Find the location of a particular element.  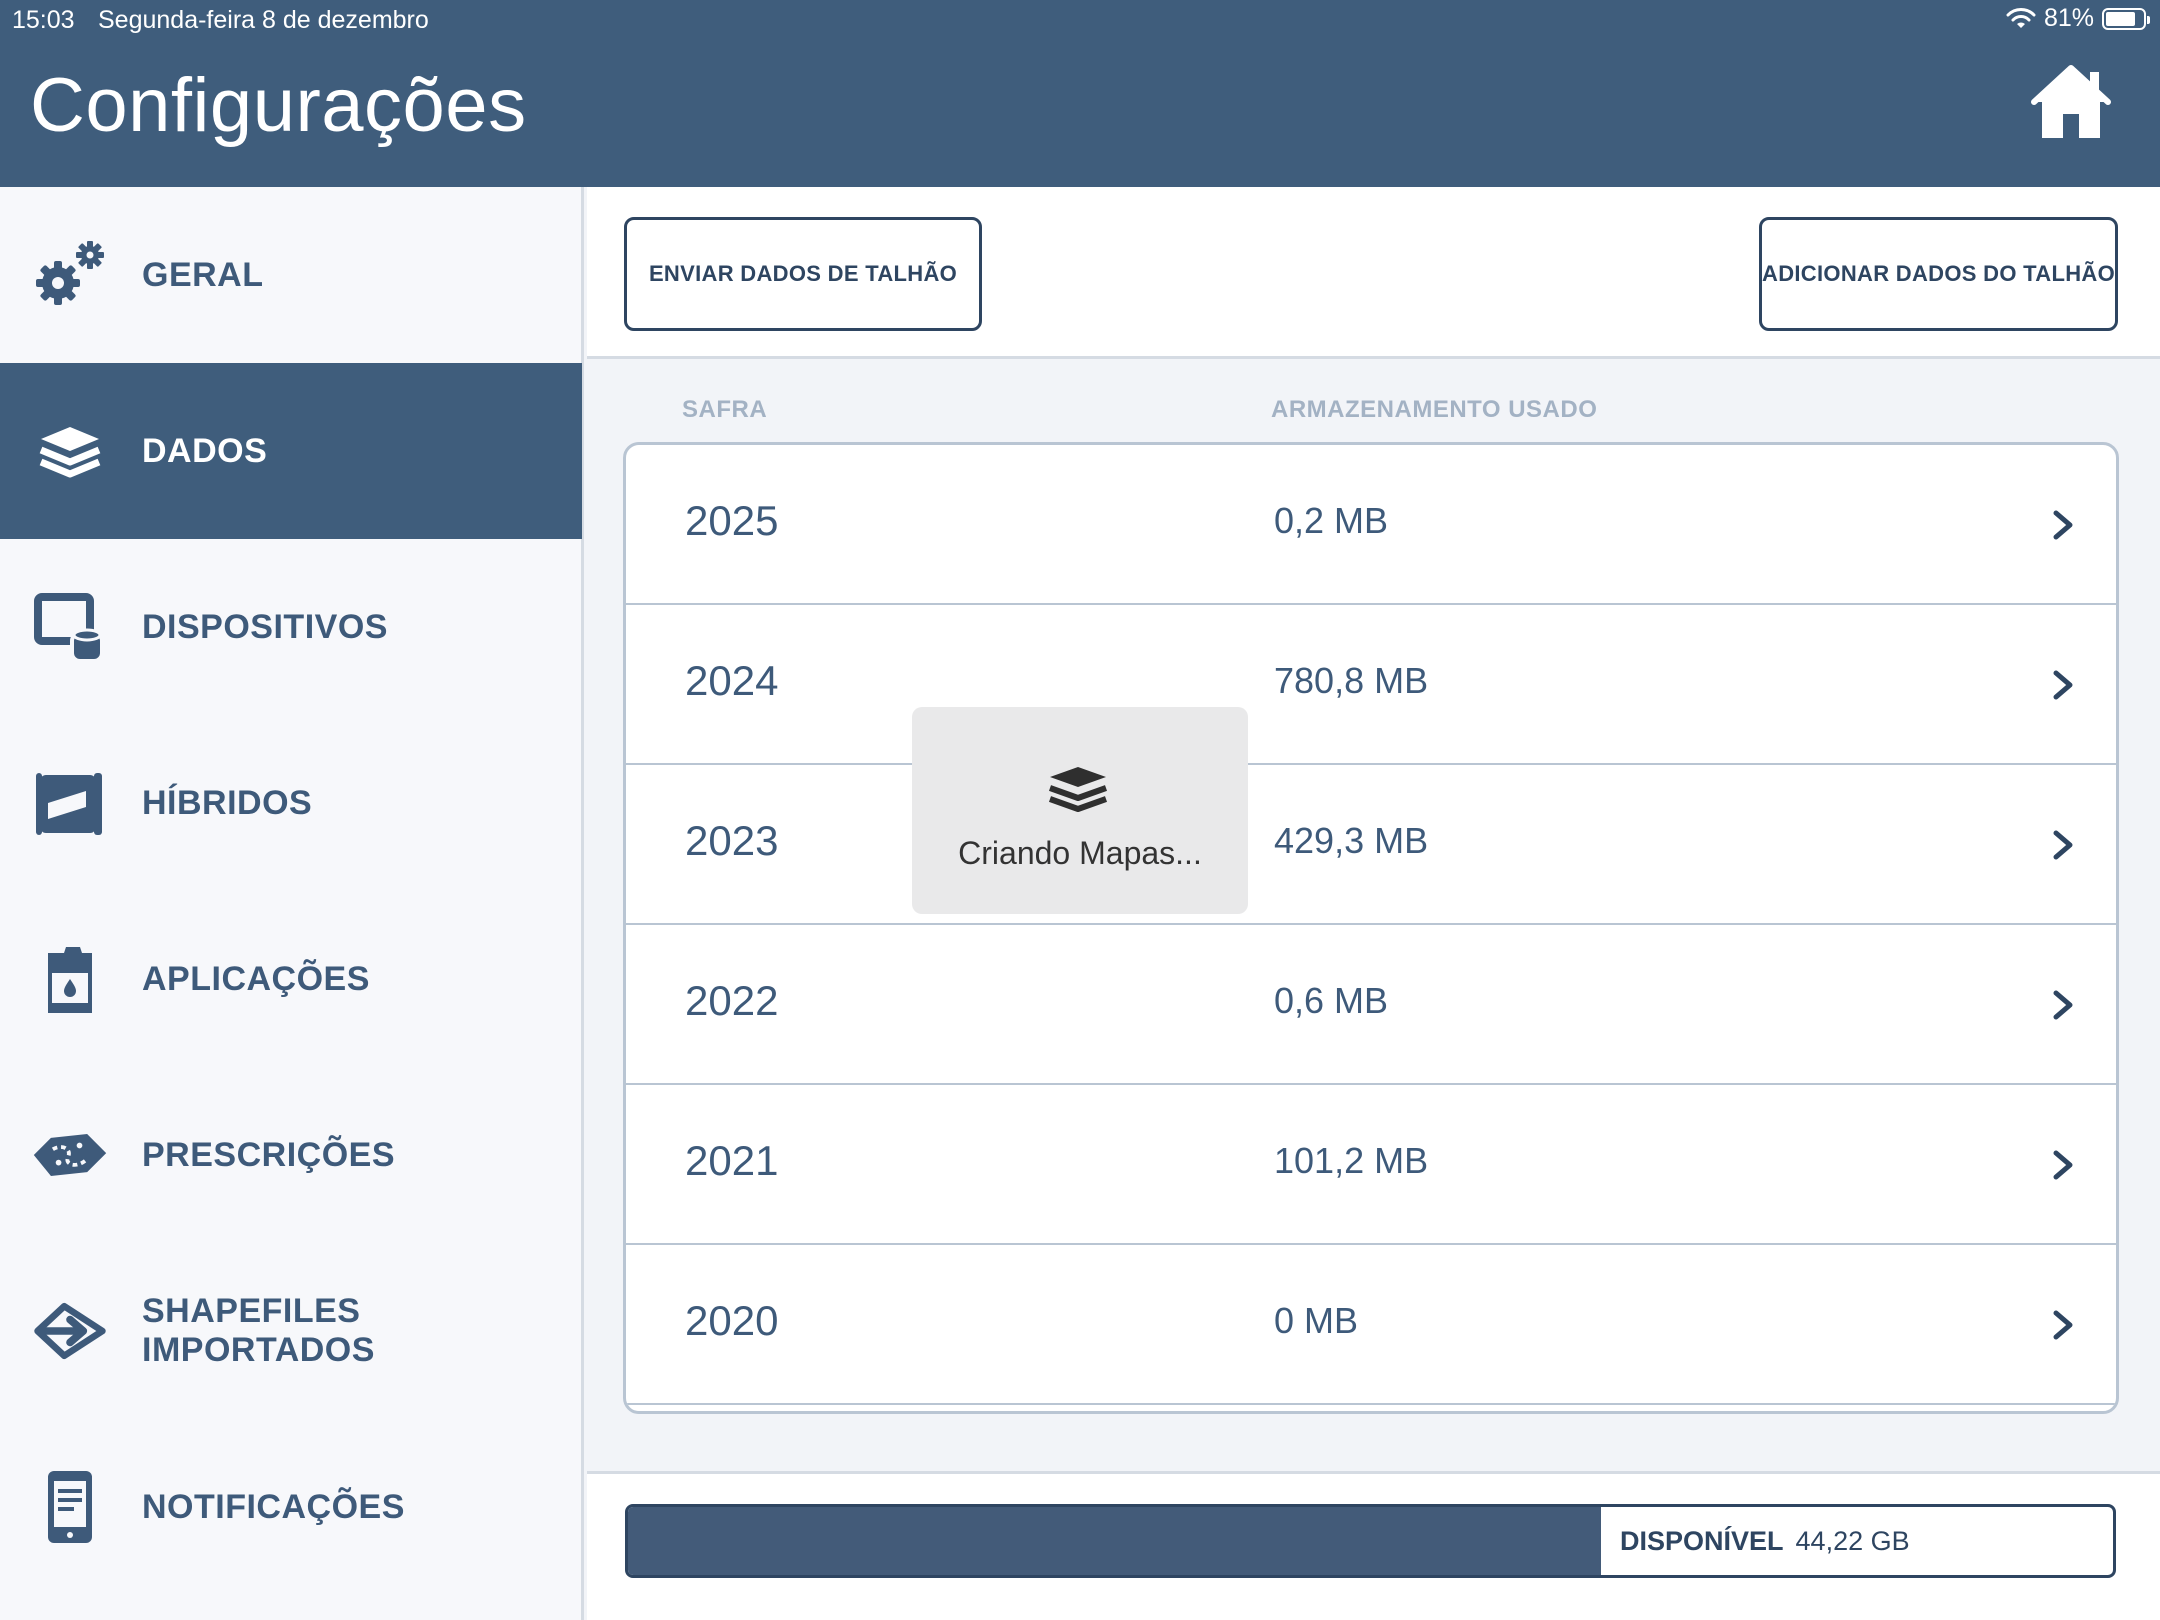

status-right: 81% is located at coordinates (2078, 18).